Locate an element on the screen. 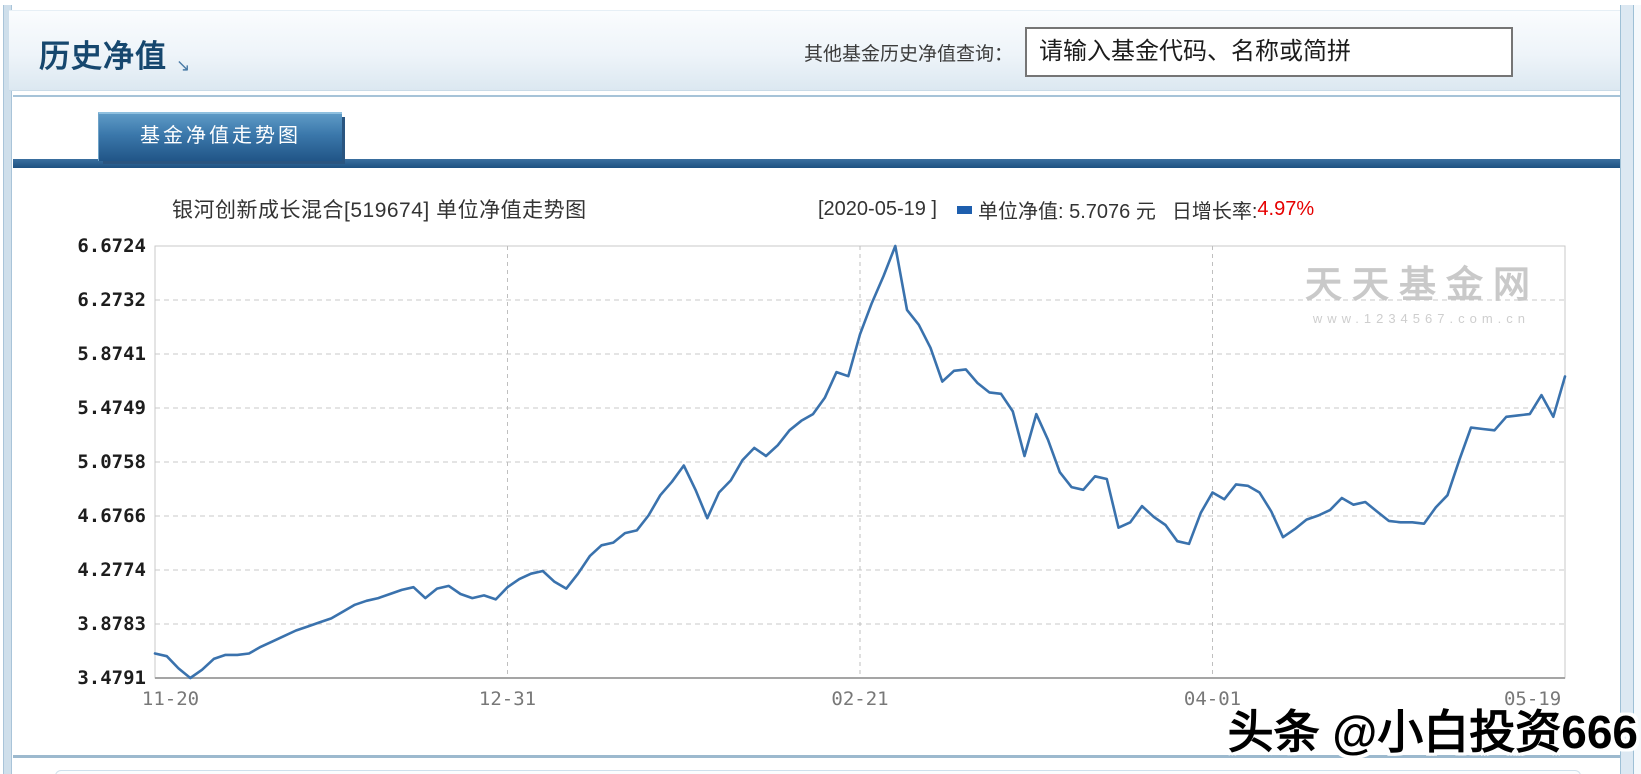 This screenshot has height=774, width=1641. legend-unit-value: 单位净值: 5.7076 元 is located at coordinates (1066, 212).